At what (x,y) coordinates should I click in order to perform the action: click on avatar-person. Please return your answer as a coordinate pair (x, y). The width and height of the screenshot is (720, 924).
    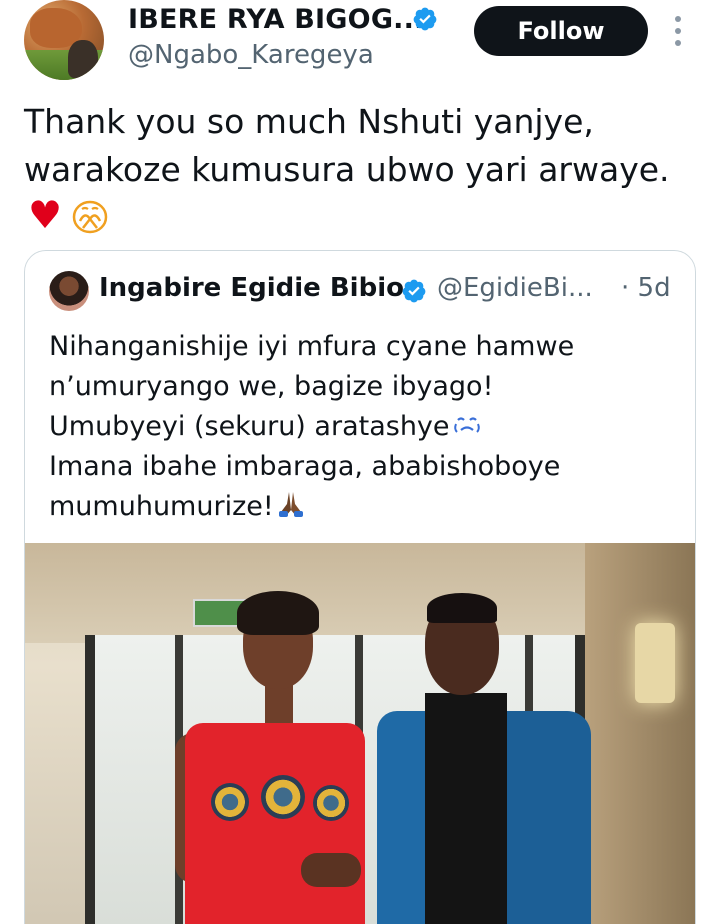
    Looking at the image, I should click on (83, 59).